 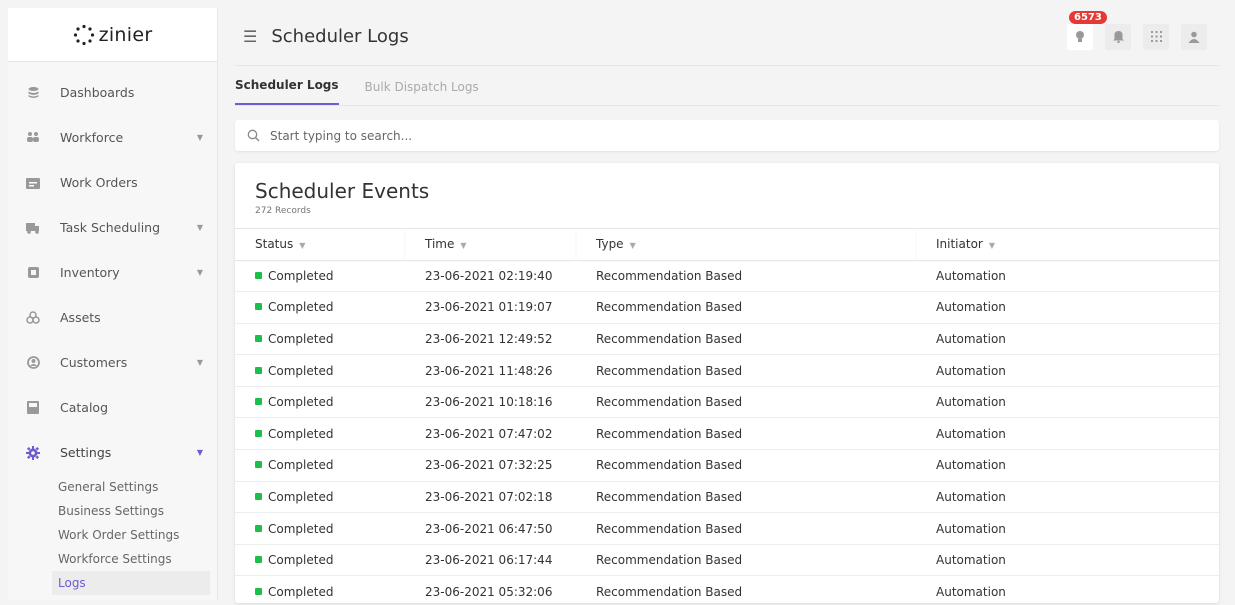 What do you see at coordinates (112, 317) in the screenshot?
I see `sidebar-item-assets: Assets` at bounding box center [112, 317].